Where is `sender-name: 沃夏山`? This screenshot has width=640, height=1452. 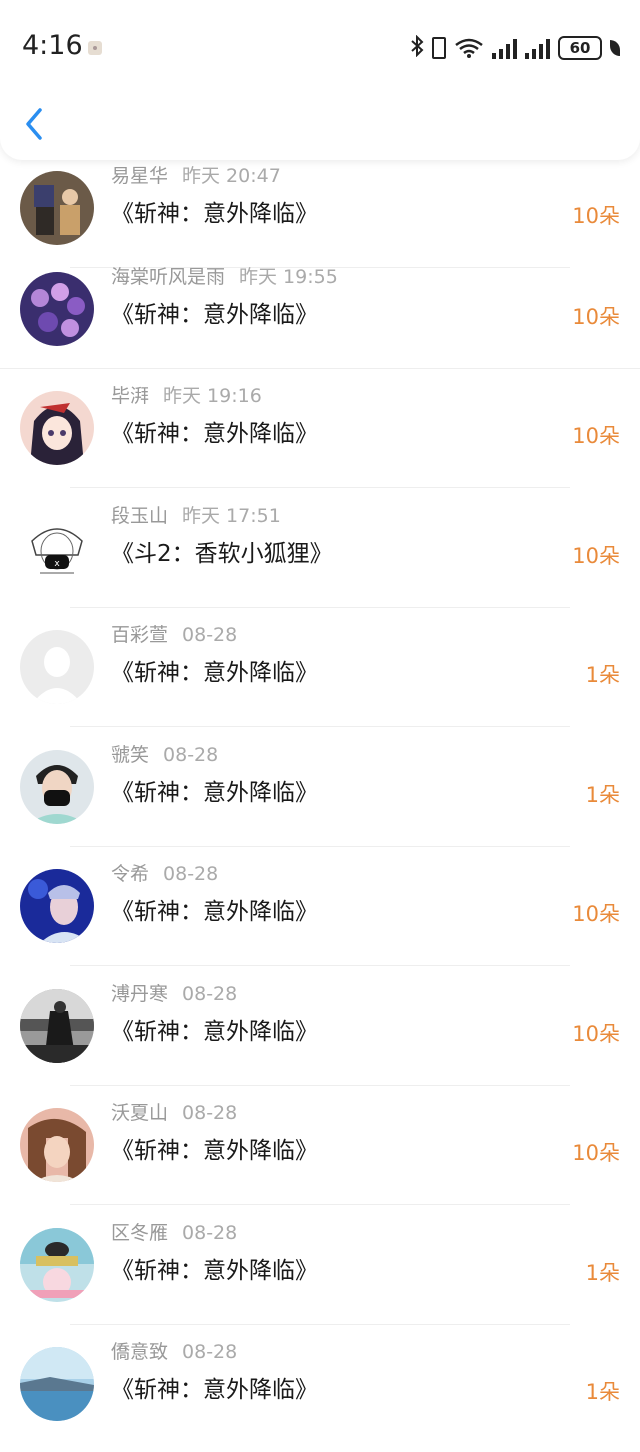 sender-name: 沃夏山 is located at coordinates (140, 1113).